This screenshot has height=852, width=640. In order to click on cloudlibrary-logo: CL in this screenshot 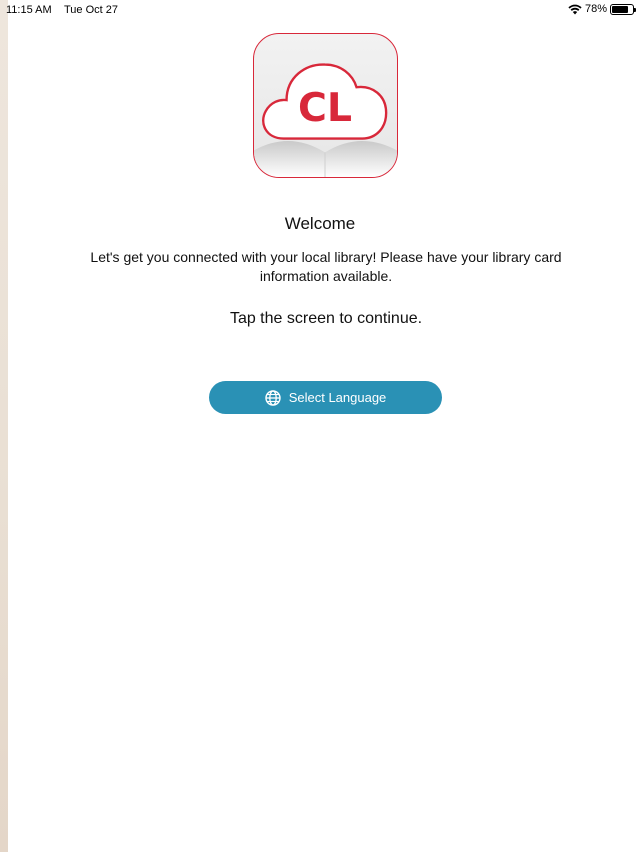, I will do `click(325, 105)`.